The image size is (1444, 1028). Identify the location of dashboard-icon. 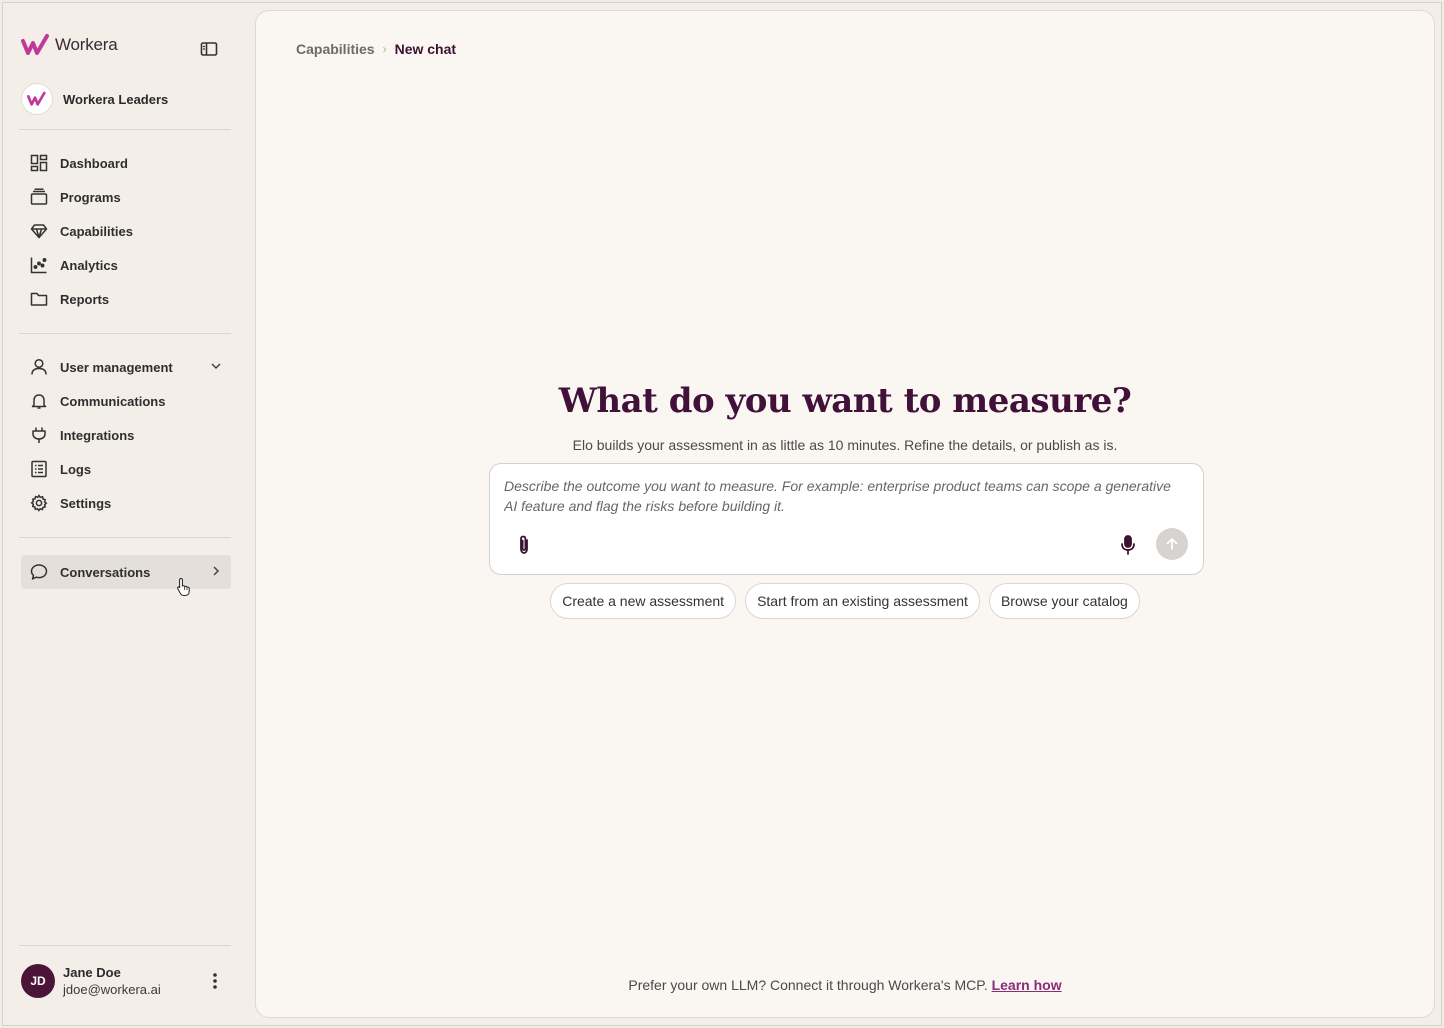
(39, 163).